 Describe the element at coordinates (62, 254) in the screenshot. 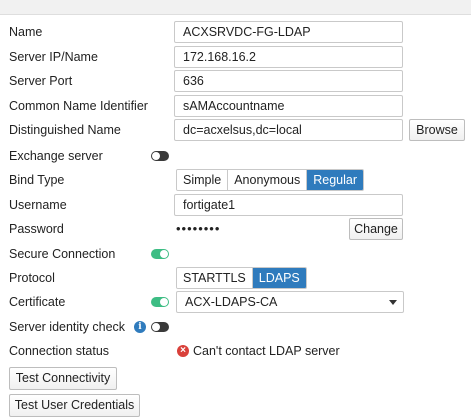

I see `secure-connection-label: Secure Connection` at that location.